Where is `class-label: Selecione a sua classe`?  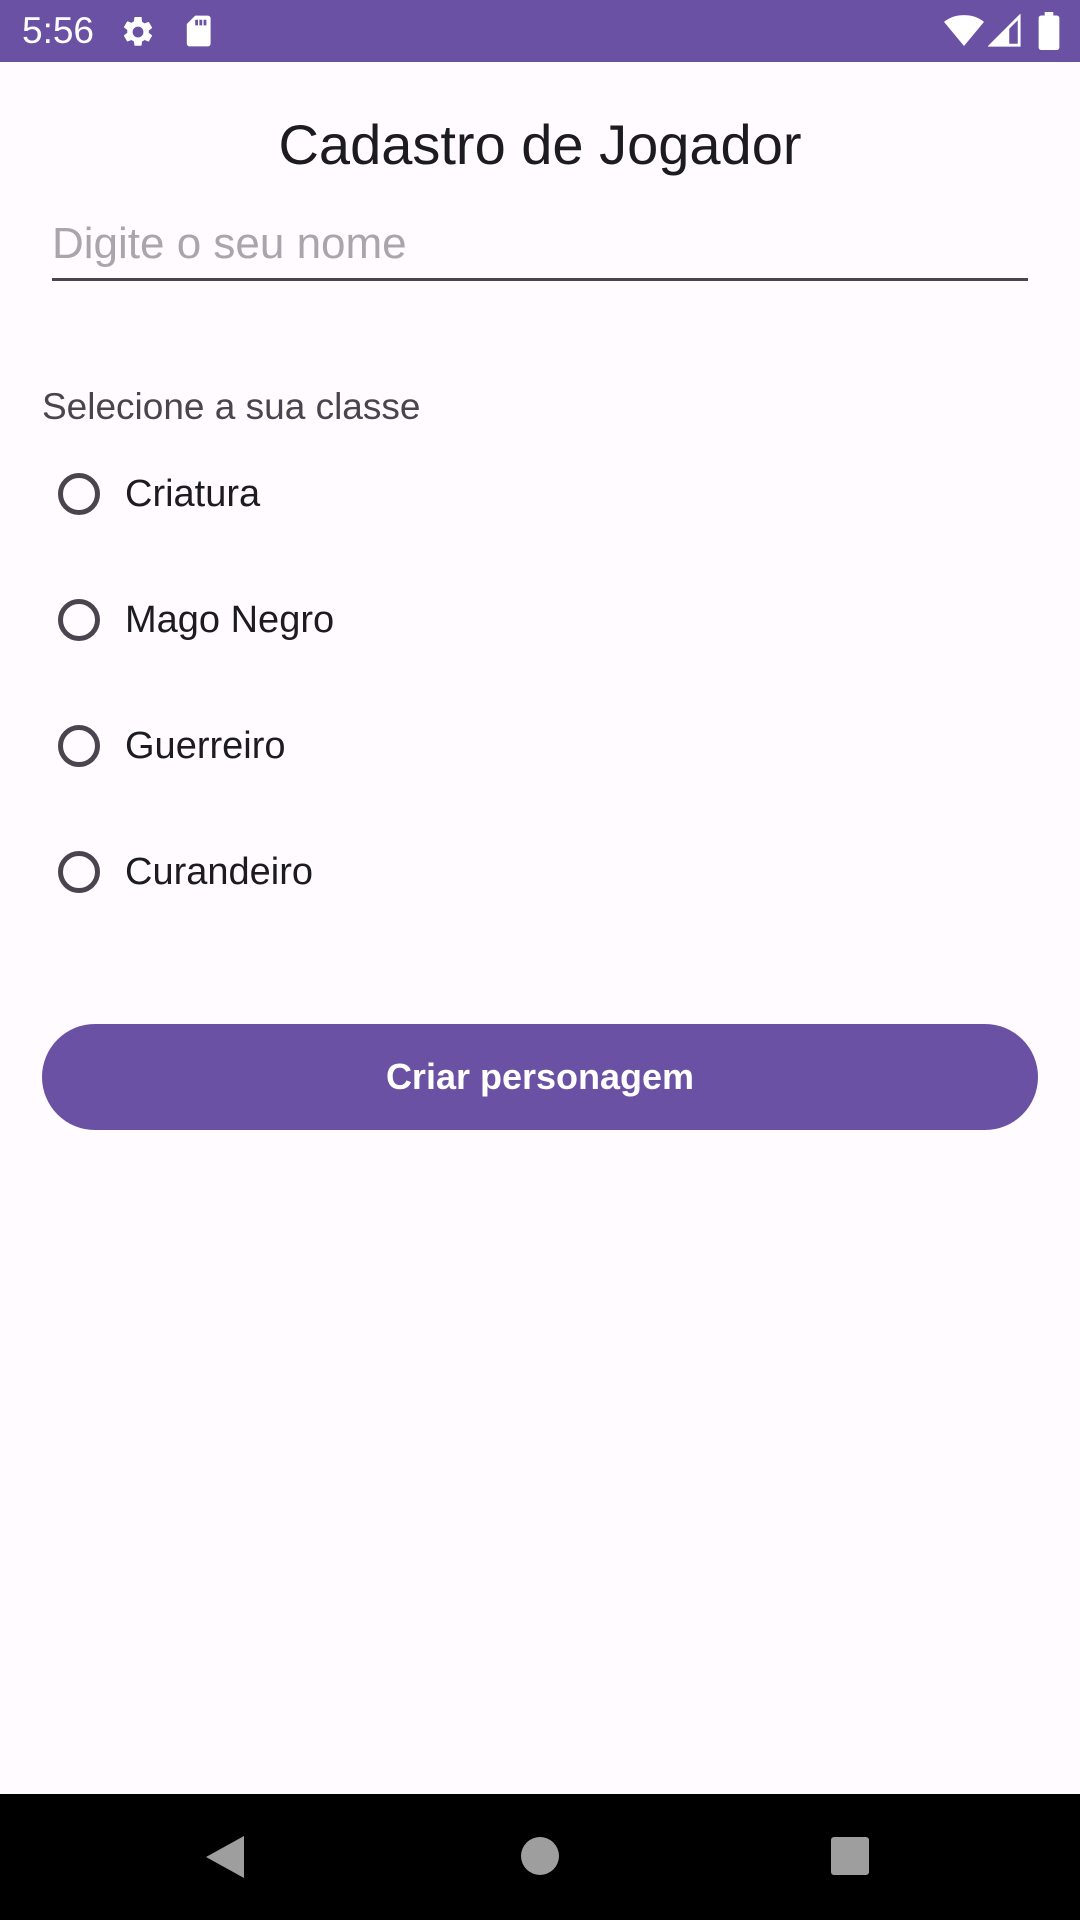 class-label: Selecione a sua classe is located at coordinates (231, 406).